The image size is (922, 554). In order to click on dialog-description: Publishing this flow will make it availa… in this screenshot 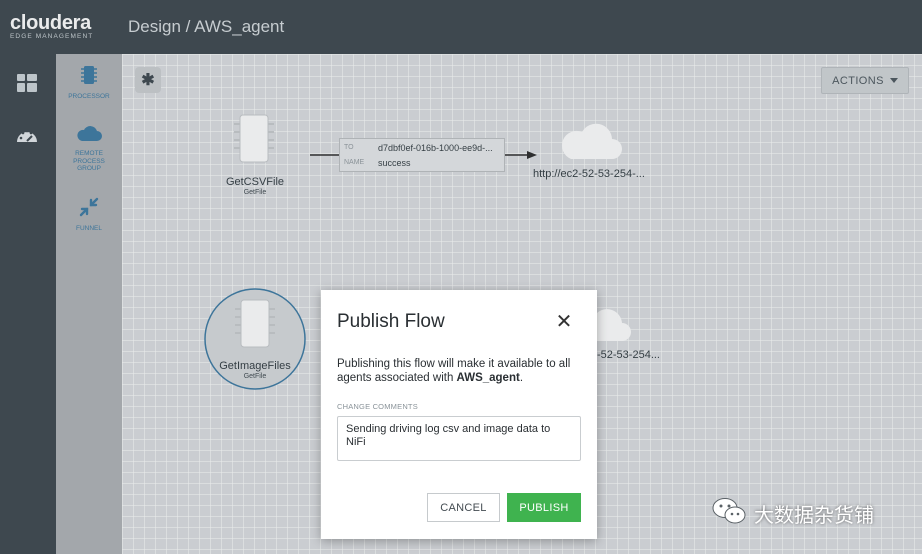, I will do `click(462, 371)`.